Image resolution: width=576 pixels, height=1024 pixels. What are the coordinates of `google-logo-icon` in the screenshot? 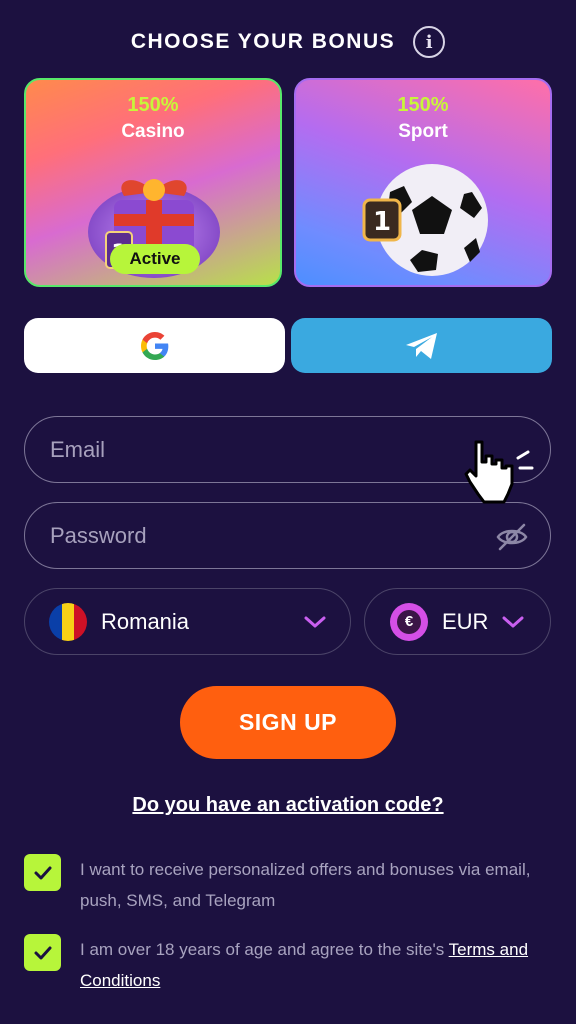 It's located at (154, 345).